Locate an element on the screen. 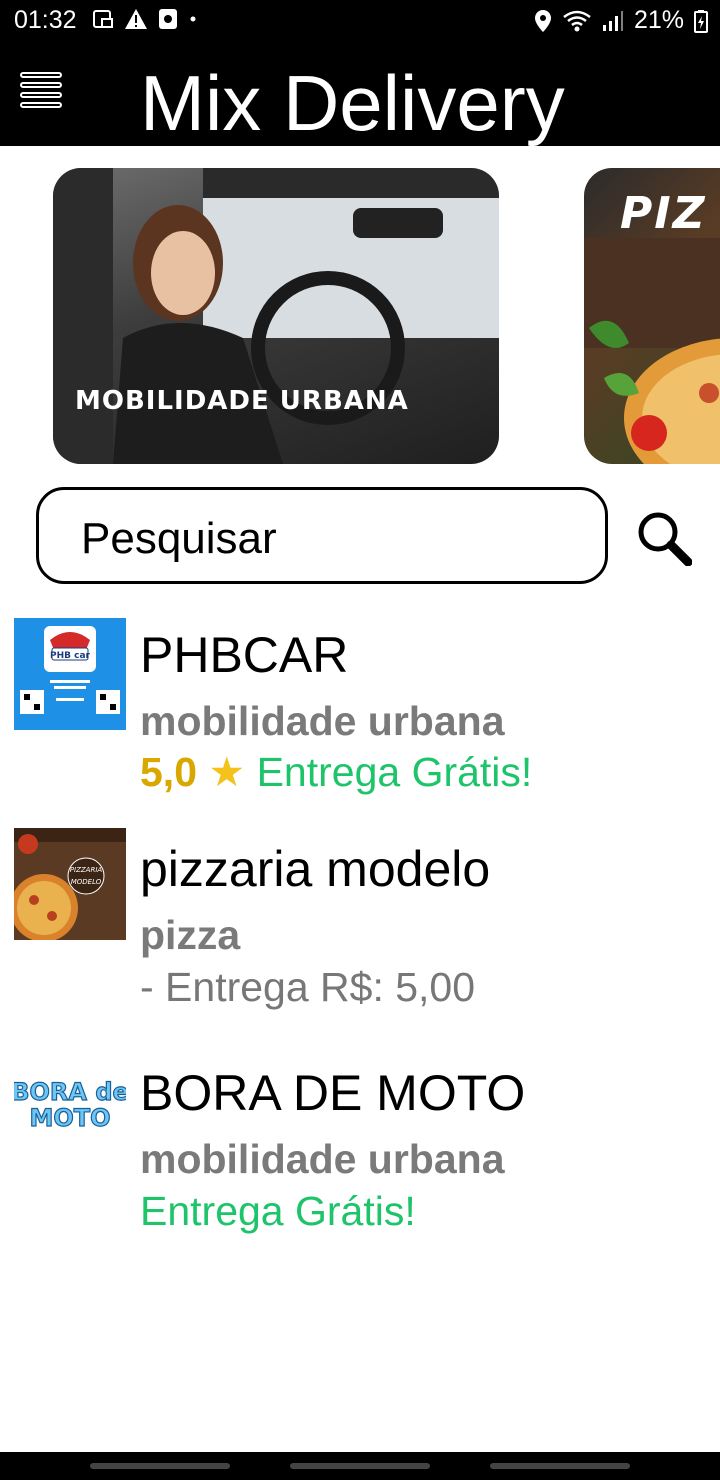 This screenshot has height=1480, width=720. delivery-info: - Entrega R$: 5,00 is located at coordinates (308, 987).